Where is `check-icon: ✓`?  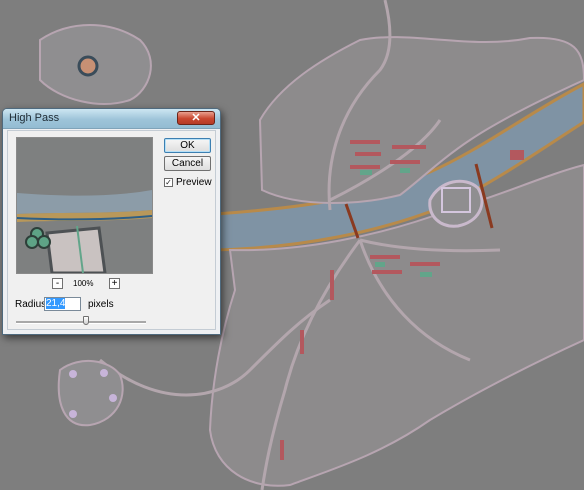
check-icon: ✓ is located at coordinates (168, 182).